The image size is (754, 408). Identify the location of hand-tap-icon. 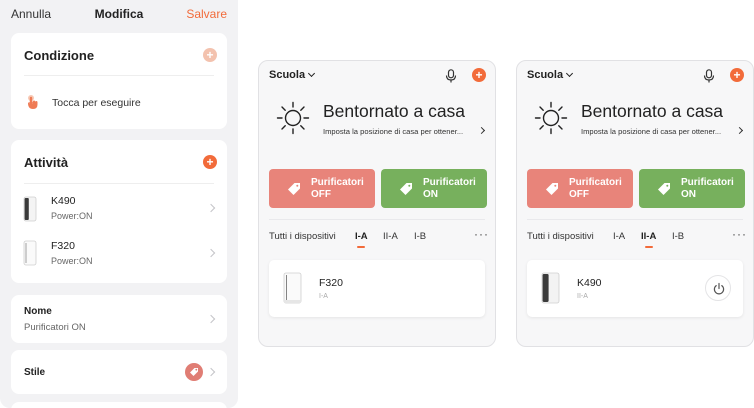
(33, 102).